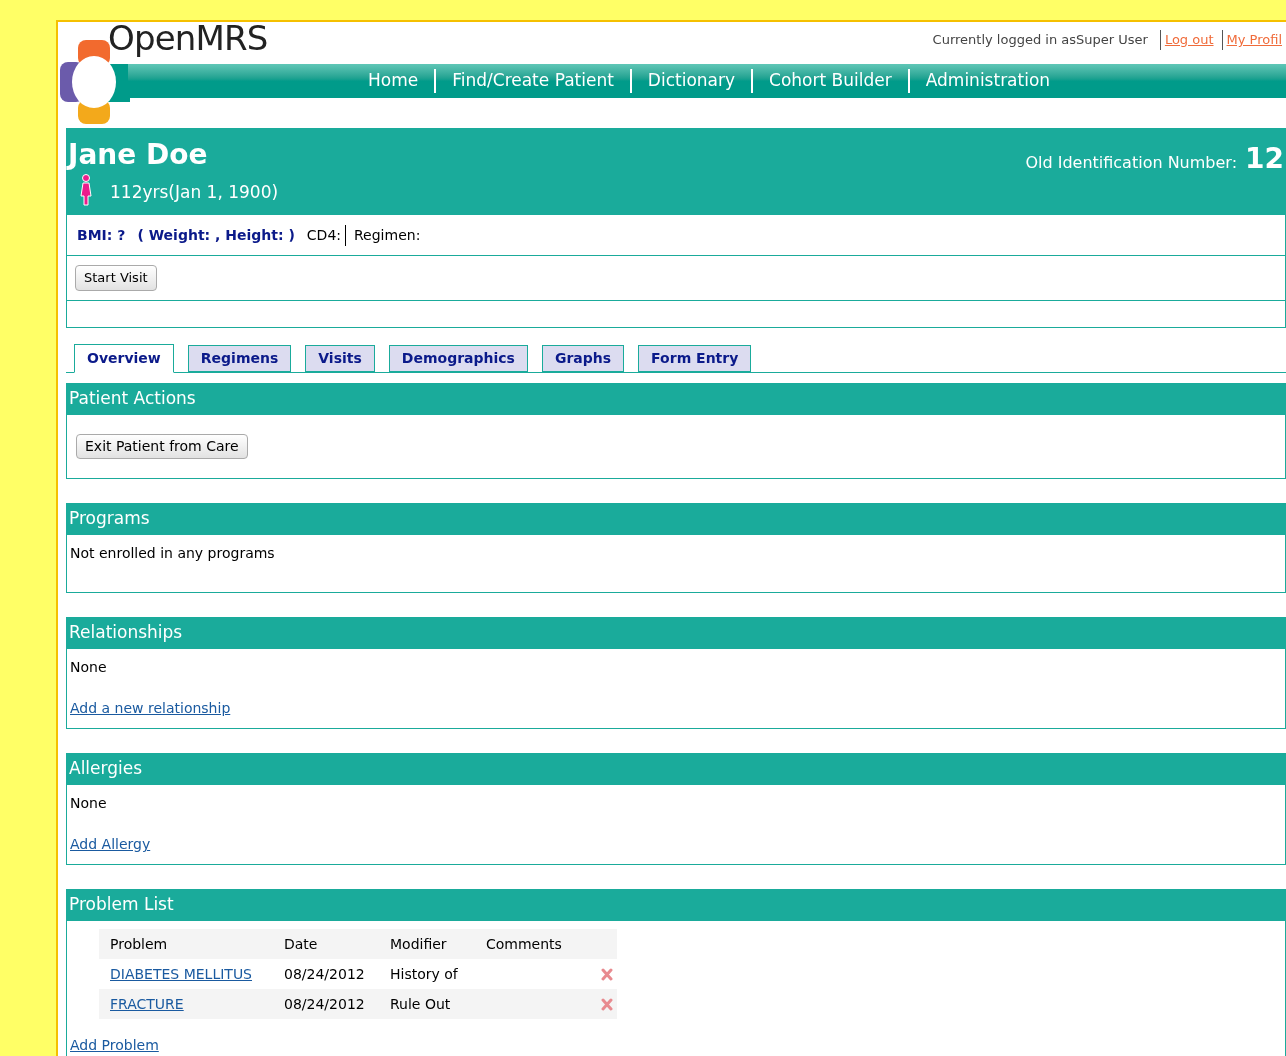  I want to click on exit-care-button: Exit Patient from Care, so click(162, 446).